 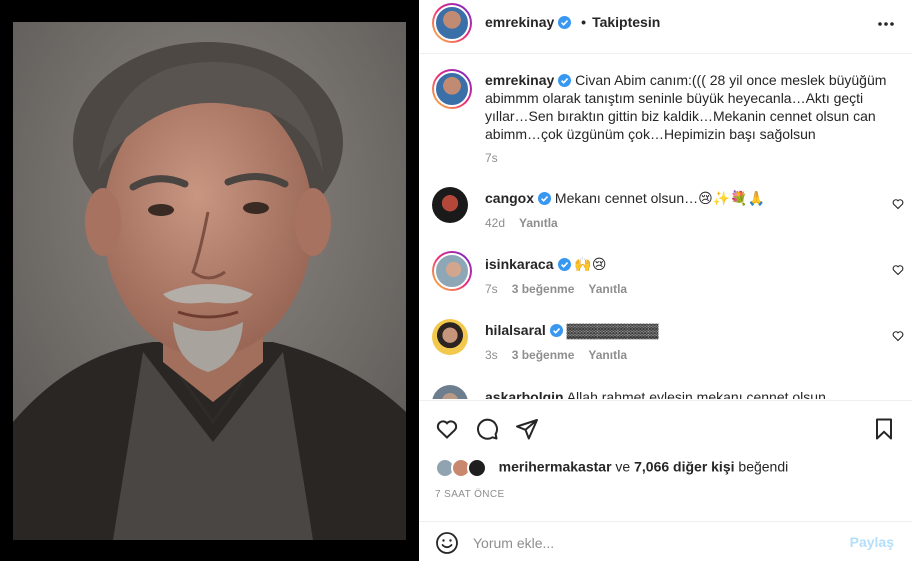 I want to click on post-timestamp: 7 SAAT ÖNCE, so click(x=470, y=494).